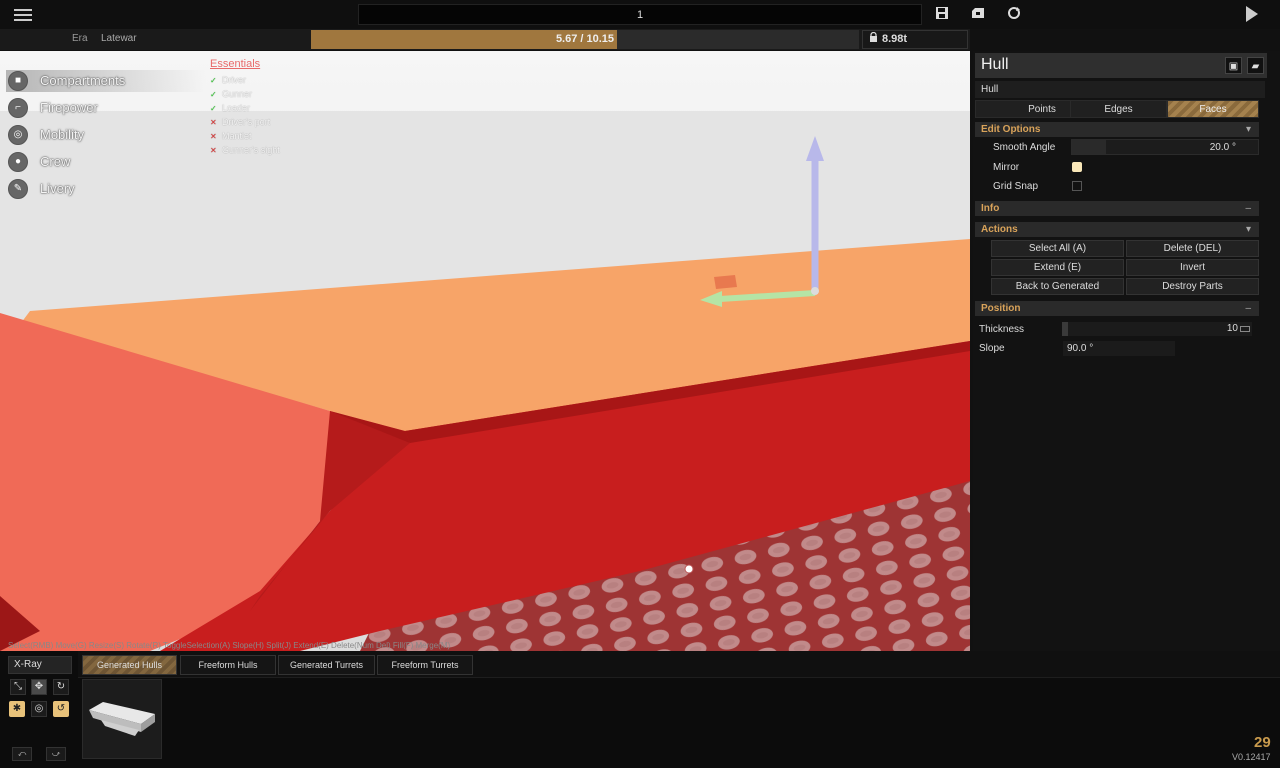 Image resolution: width=1280 pixels, height=768 pixels. I want to click on top-bar: 1, so click(640, 14).